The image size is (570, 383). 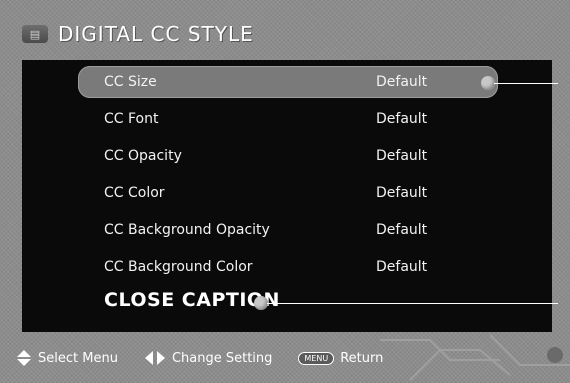 What do you see at coordinates (288, 267) in the screenshot?
I see `menu-item-cc-background-color: CC Background Color Default` at bounding box center [288, 267].